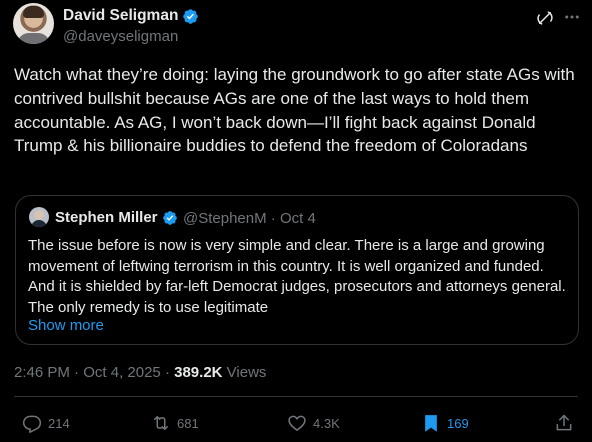 Image resolution: width=592 pixels, height=442 pixels. I want to click on views-label: Views, so click(246, 372).